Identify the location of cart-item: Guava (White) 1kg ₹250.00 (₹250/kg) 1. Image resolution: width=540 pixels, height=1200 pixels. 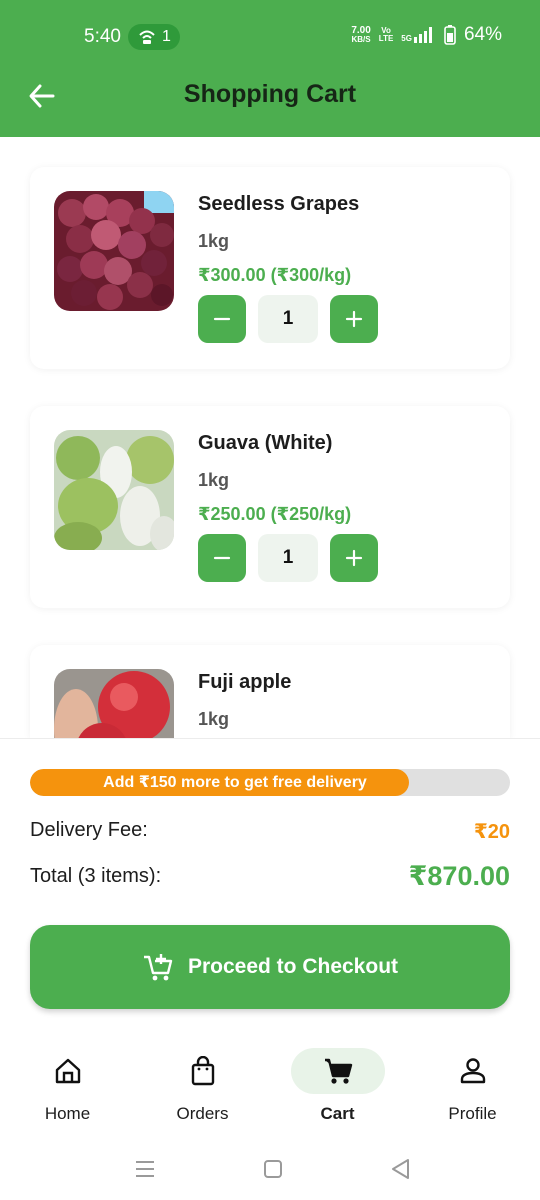
(270, 507).